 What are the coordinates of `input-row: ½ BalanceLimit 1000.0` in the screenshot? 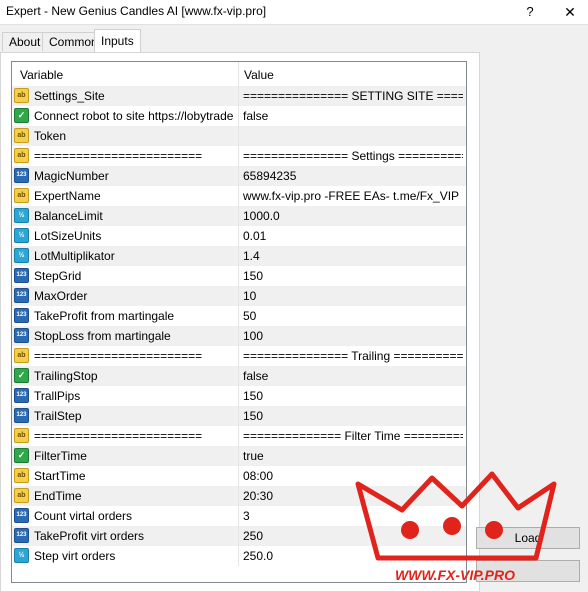 It's located at (239, 216).